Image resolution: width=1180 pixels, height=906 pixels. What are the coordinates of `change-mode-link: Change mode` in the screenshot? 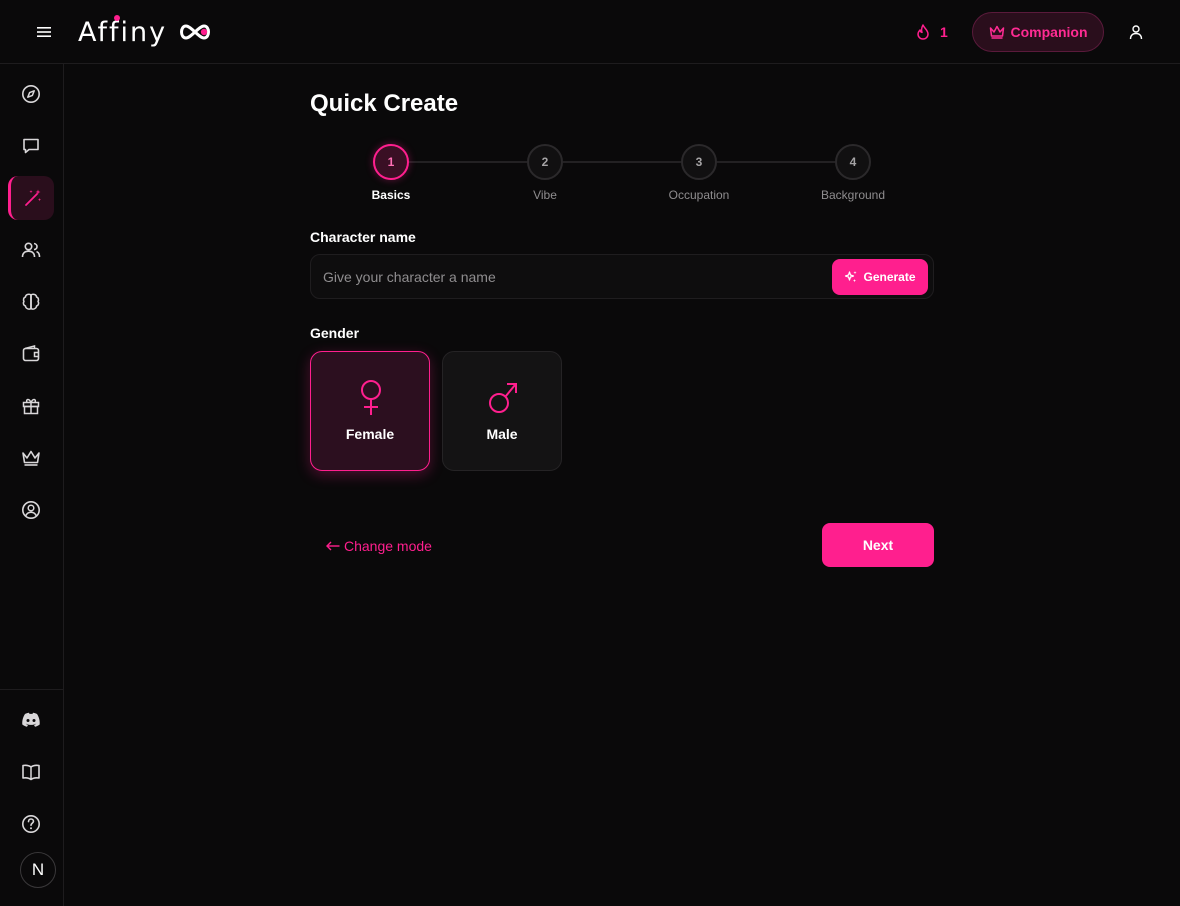 It's located at (379, 546).